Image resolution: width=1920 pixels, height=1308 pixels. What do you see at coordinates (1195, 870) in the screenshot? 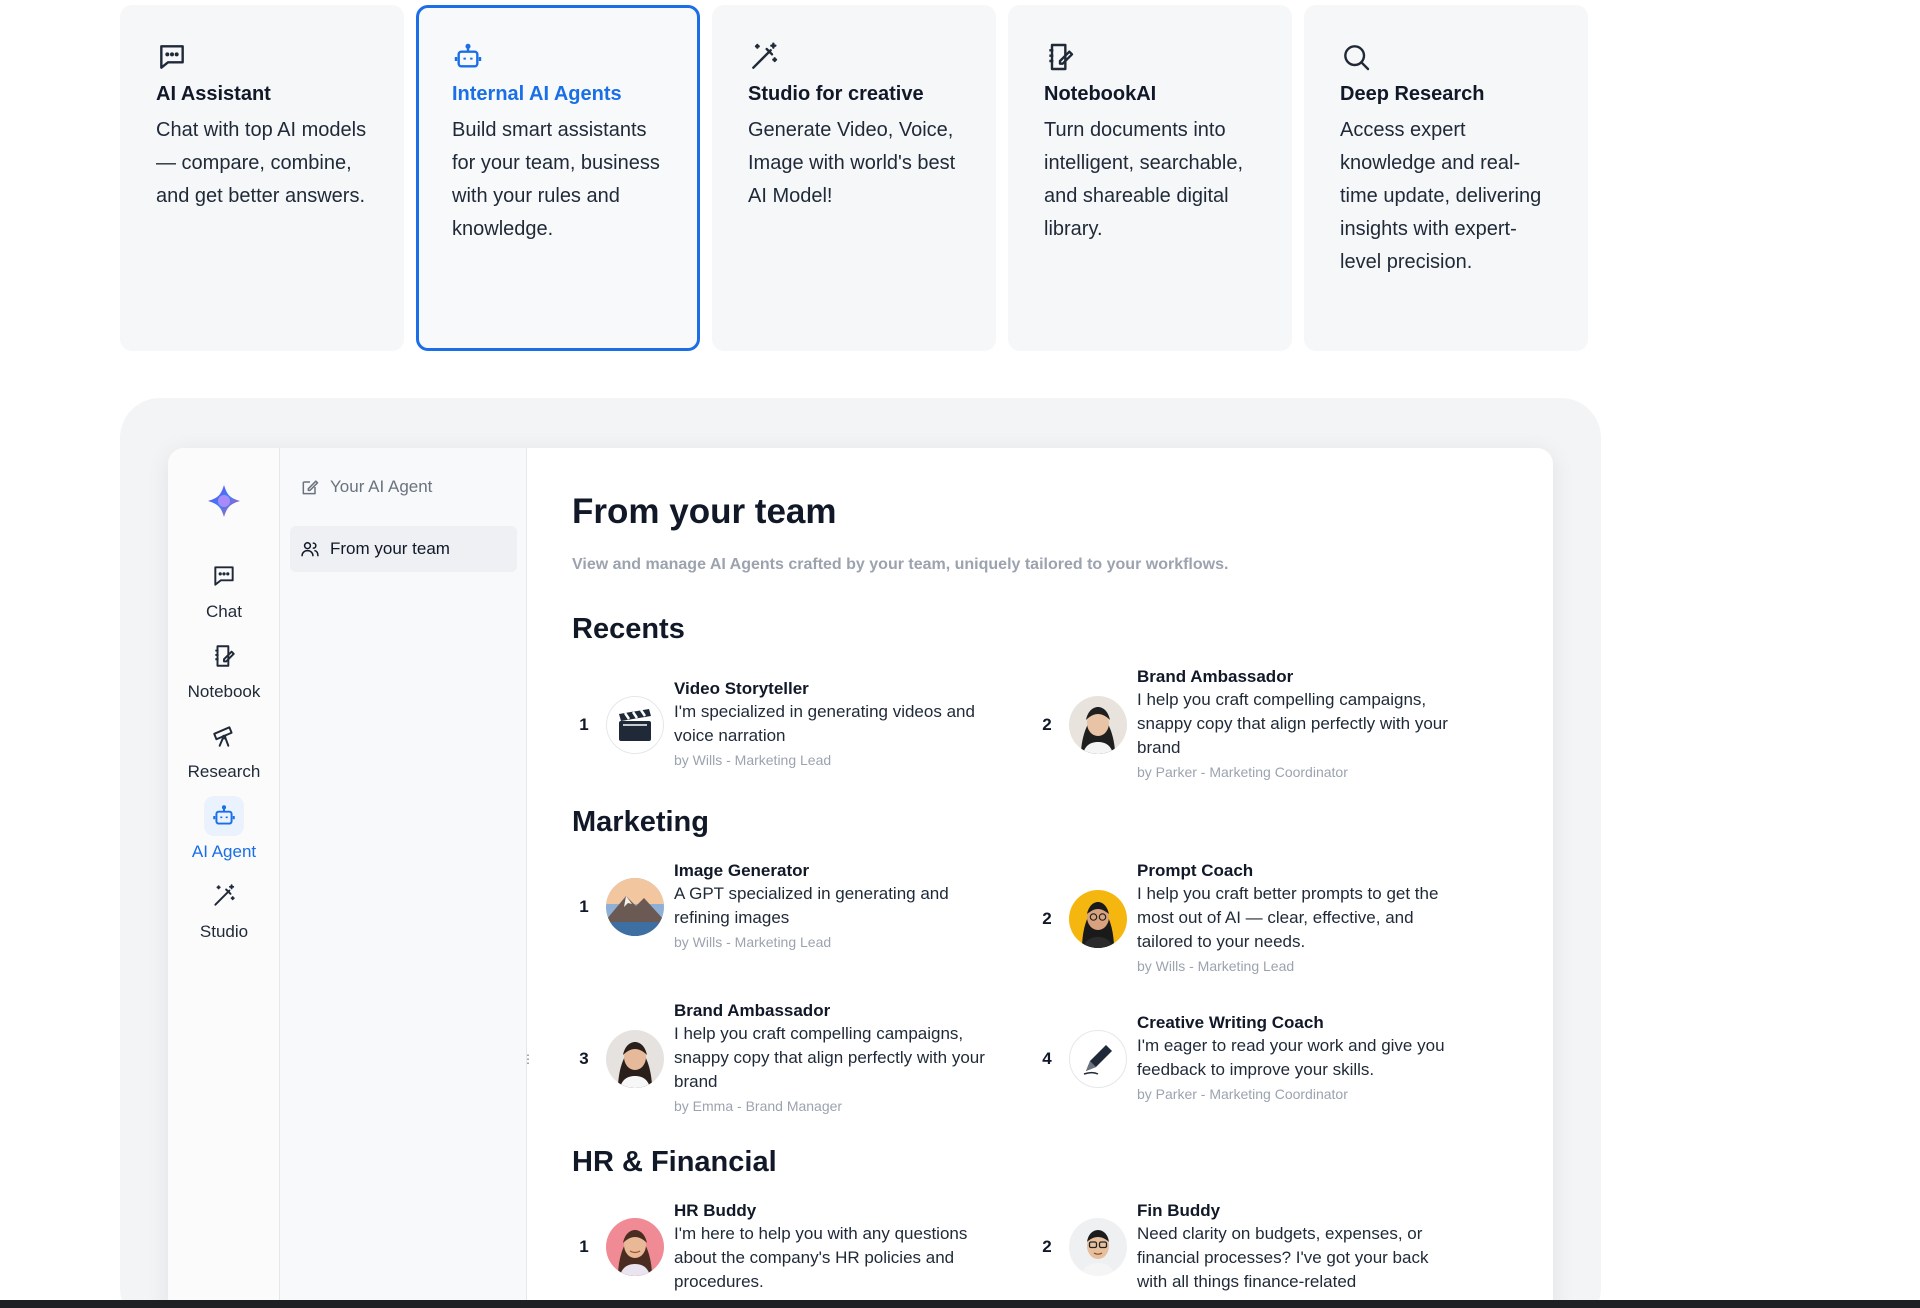
I see `agent-name: Prompt Coach` at bounding box center [1195, 870].